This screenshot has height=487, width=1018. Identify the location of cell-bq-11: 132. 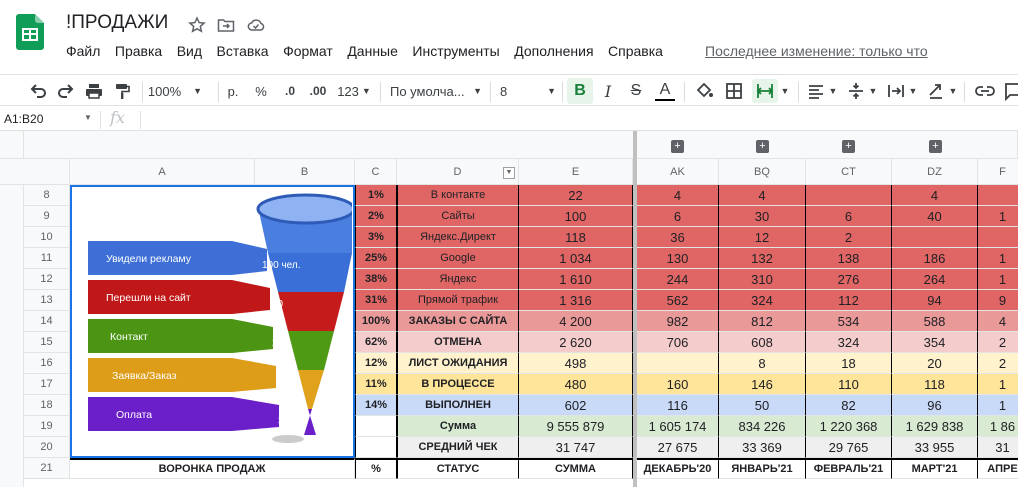
(762, 258).